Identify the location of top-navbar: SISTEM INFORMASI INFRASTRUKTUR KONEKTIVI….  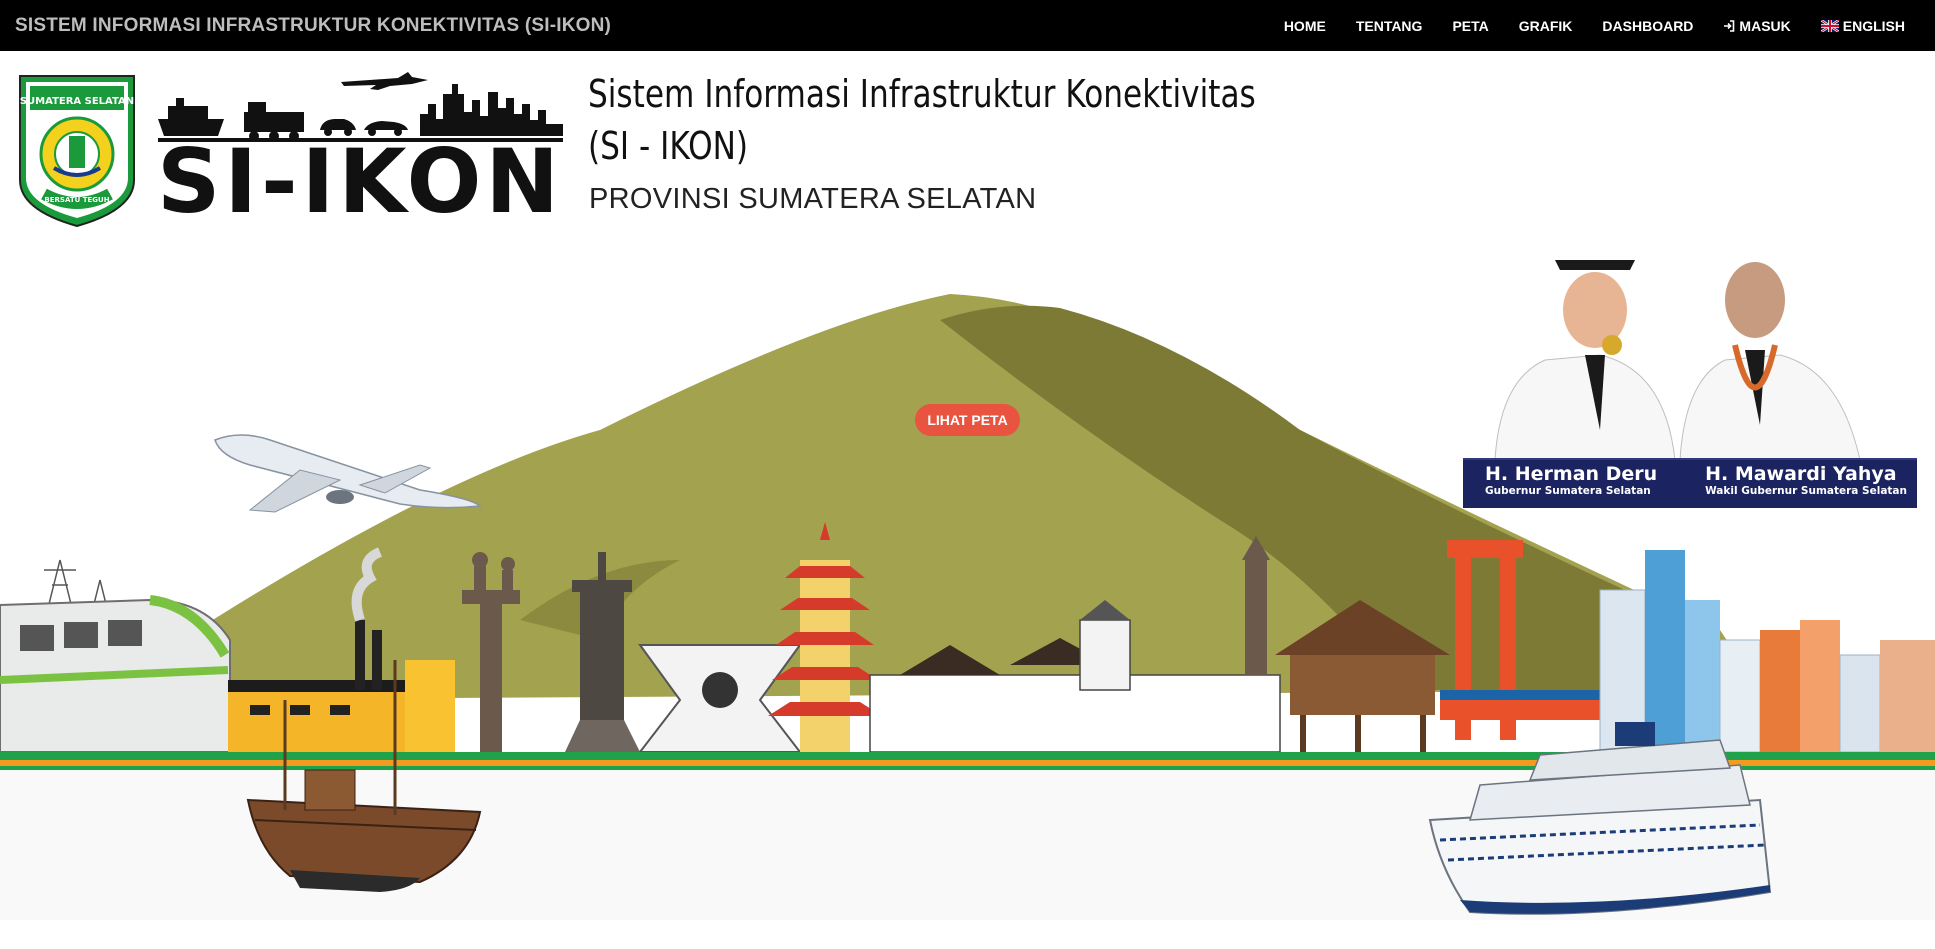
(967, 25).